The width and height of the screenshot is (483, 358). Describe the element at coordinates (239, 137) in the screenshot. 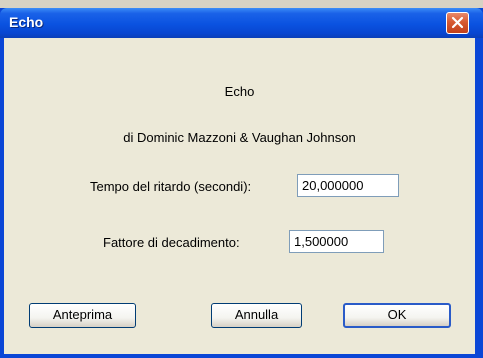

I see `plugin-authors: di Dominic Mazzoni & Vaughan Johnson` at that location.